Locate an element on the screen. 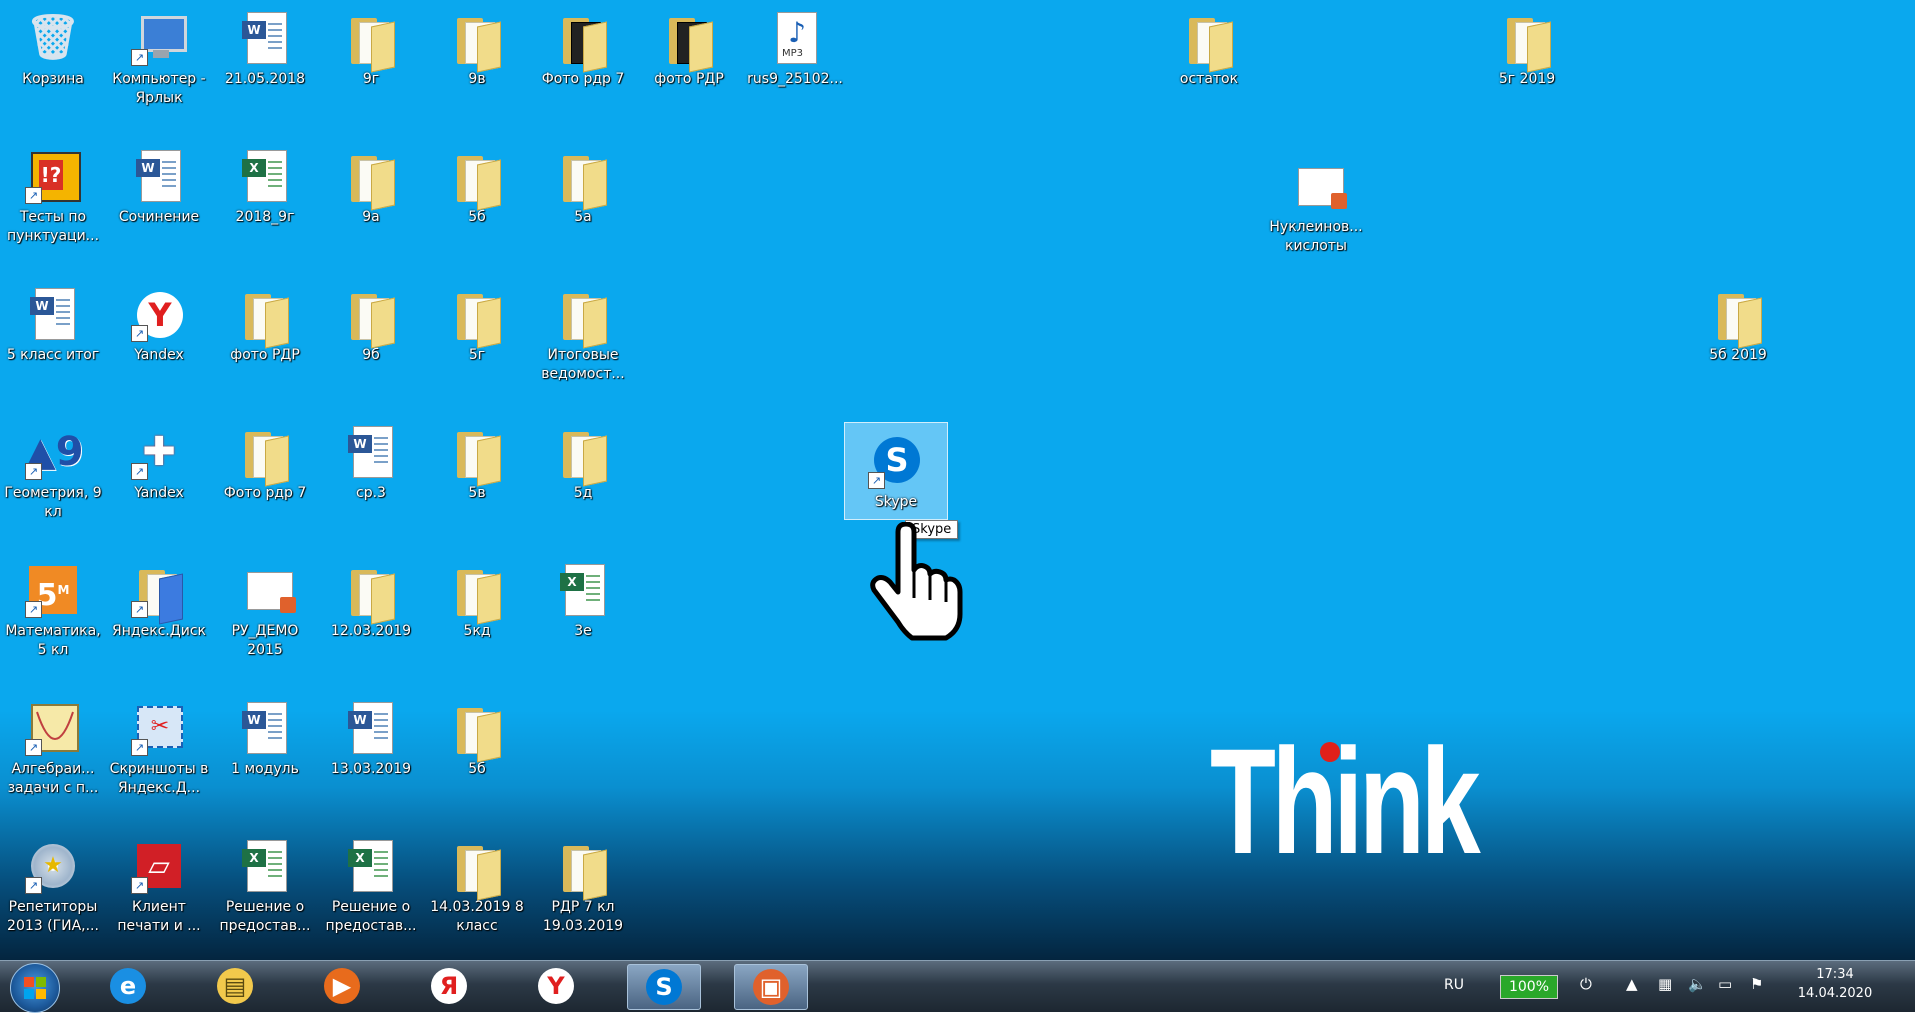 This screenshot has width=1915, height=1016. desktop-icon: 5кд is located at coordinates (477, 617).